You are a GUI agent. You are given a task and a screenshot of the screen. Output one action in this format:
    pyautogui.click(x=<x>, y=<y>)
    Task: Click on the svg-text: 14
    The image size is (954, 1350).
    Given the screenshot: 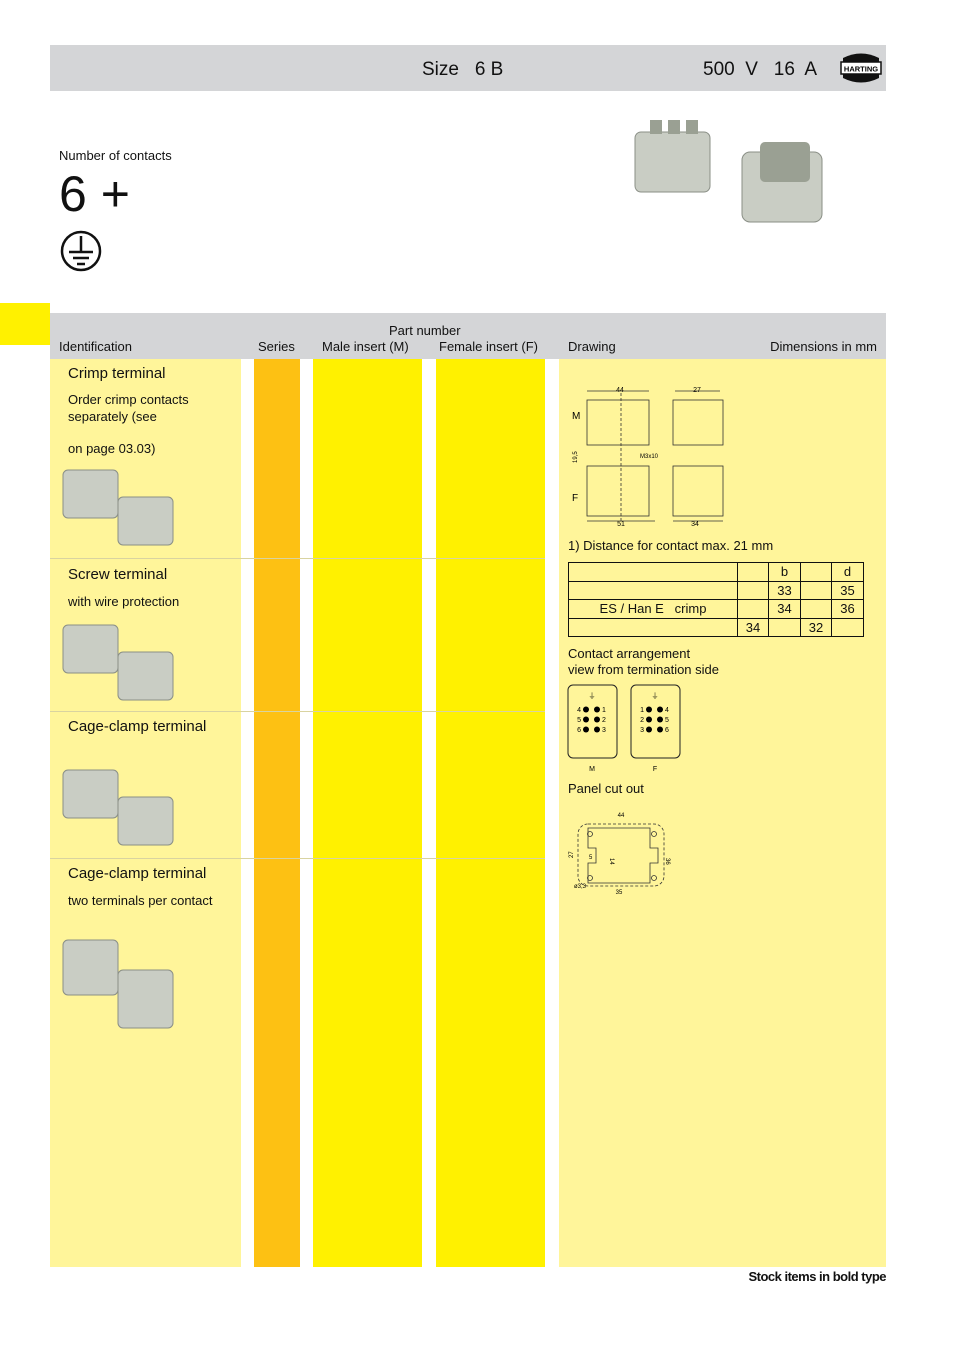 What is the action you would take?
    pyautogui.click(x=611, y=861)
    